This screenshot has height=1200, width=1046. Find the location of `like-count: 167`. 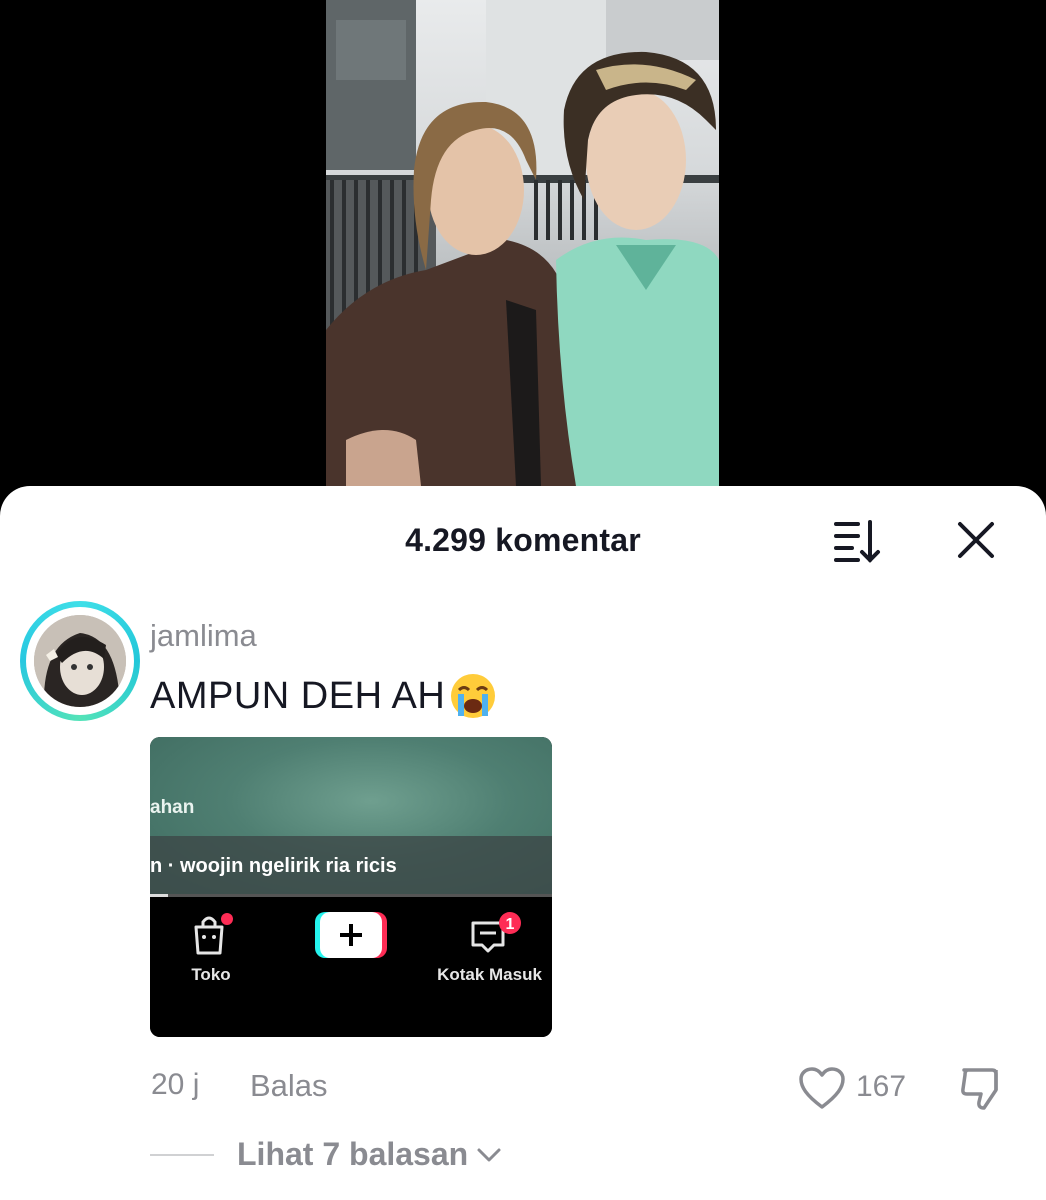

like-count: 167 is located at coordinates (881, 1086).